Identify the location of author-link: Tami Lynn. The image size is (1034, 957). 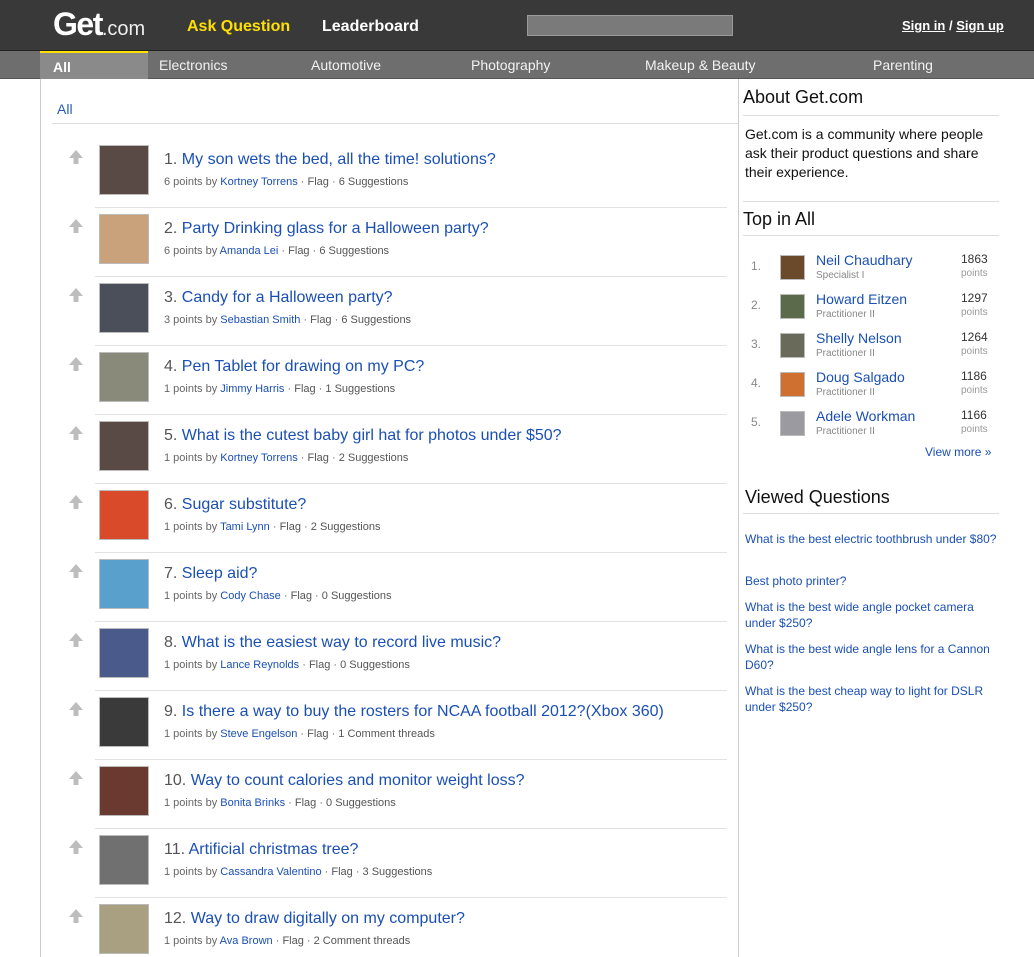
(245, 527).